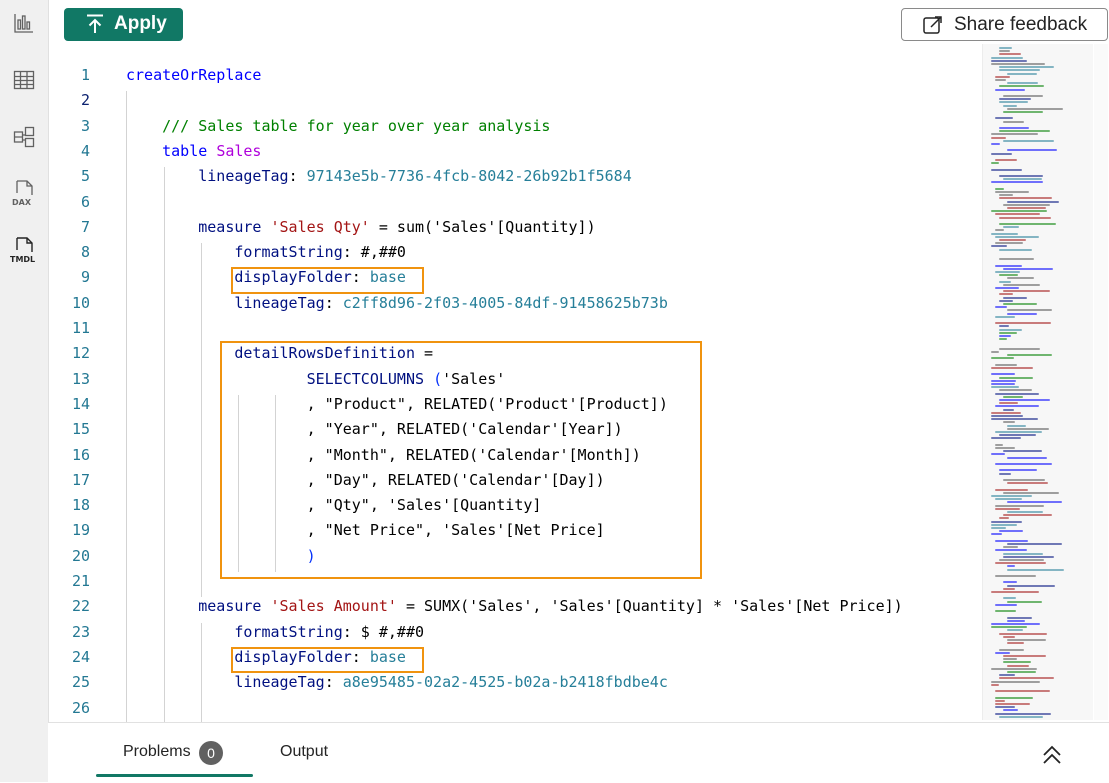 This screenshot has width=1109, height=783. Describe the element at coordinates (275, 632) in the screenshot. I see `code-line: formatString: $ #,##0` at that location.